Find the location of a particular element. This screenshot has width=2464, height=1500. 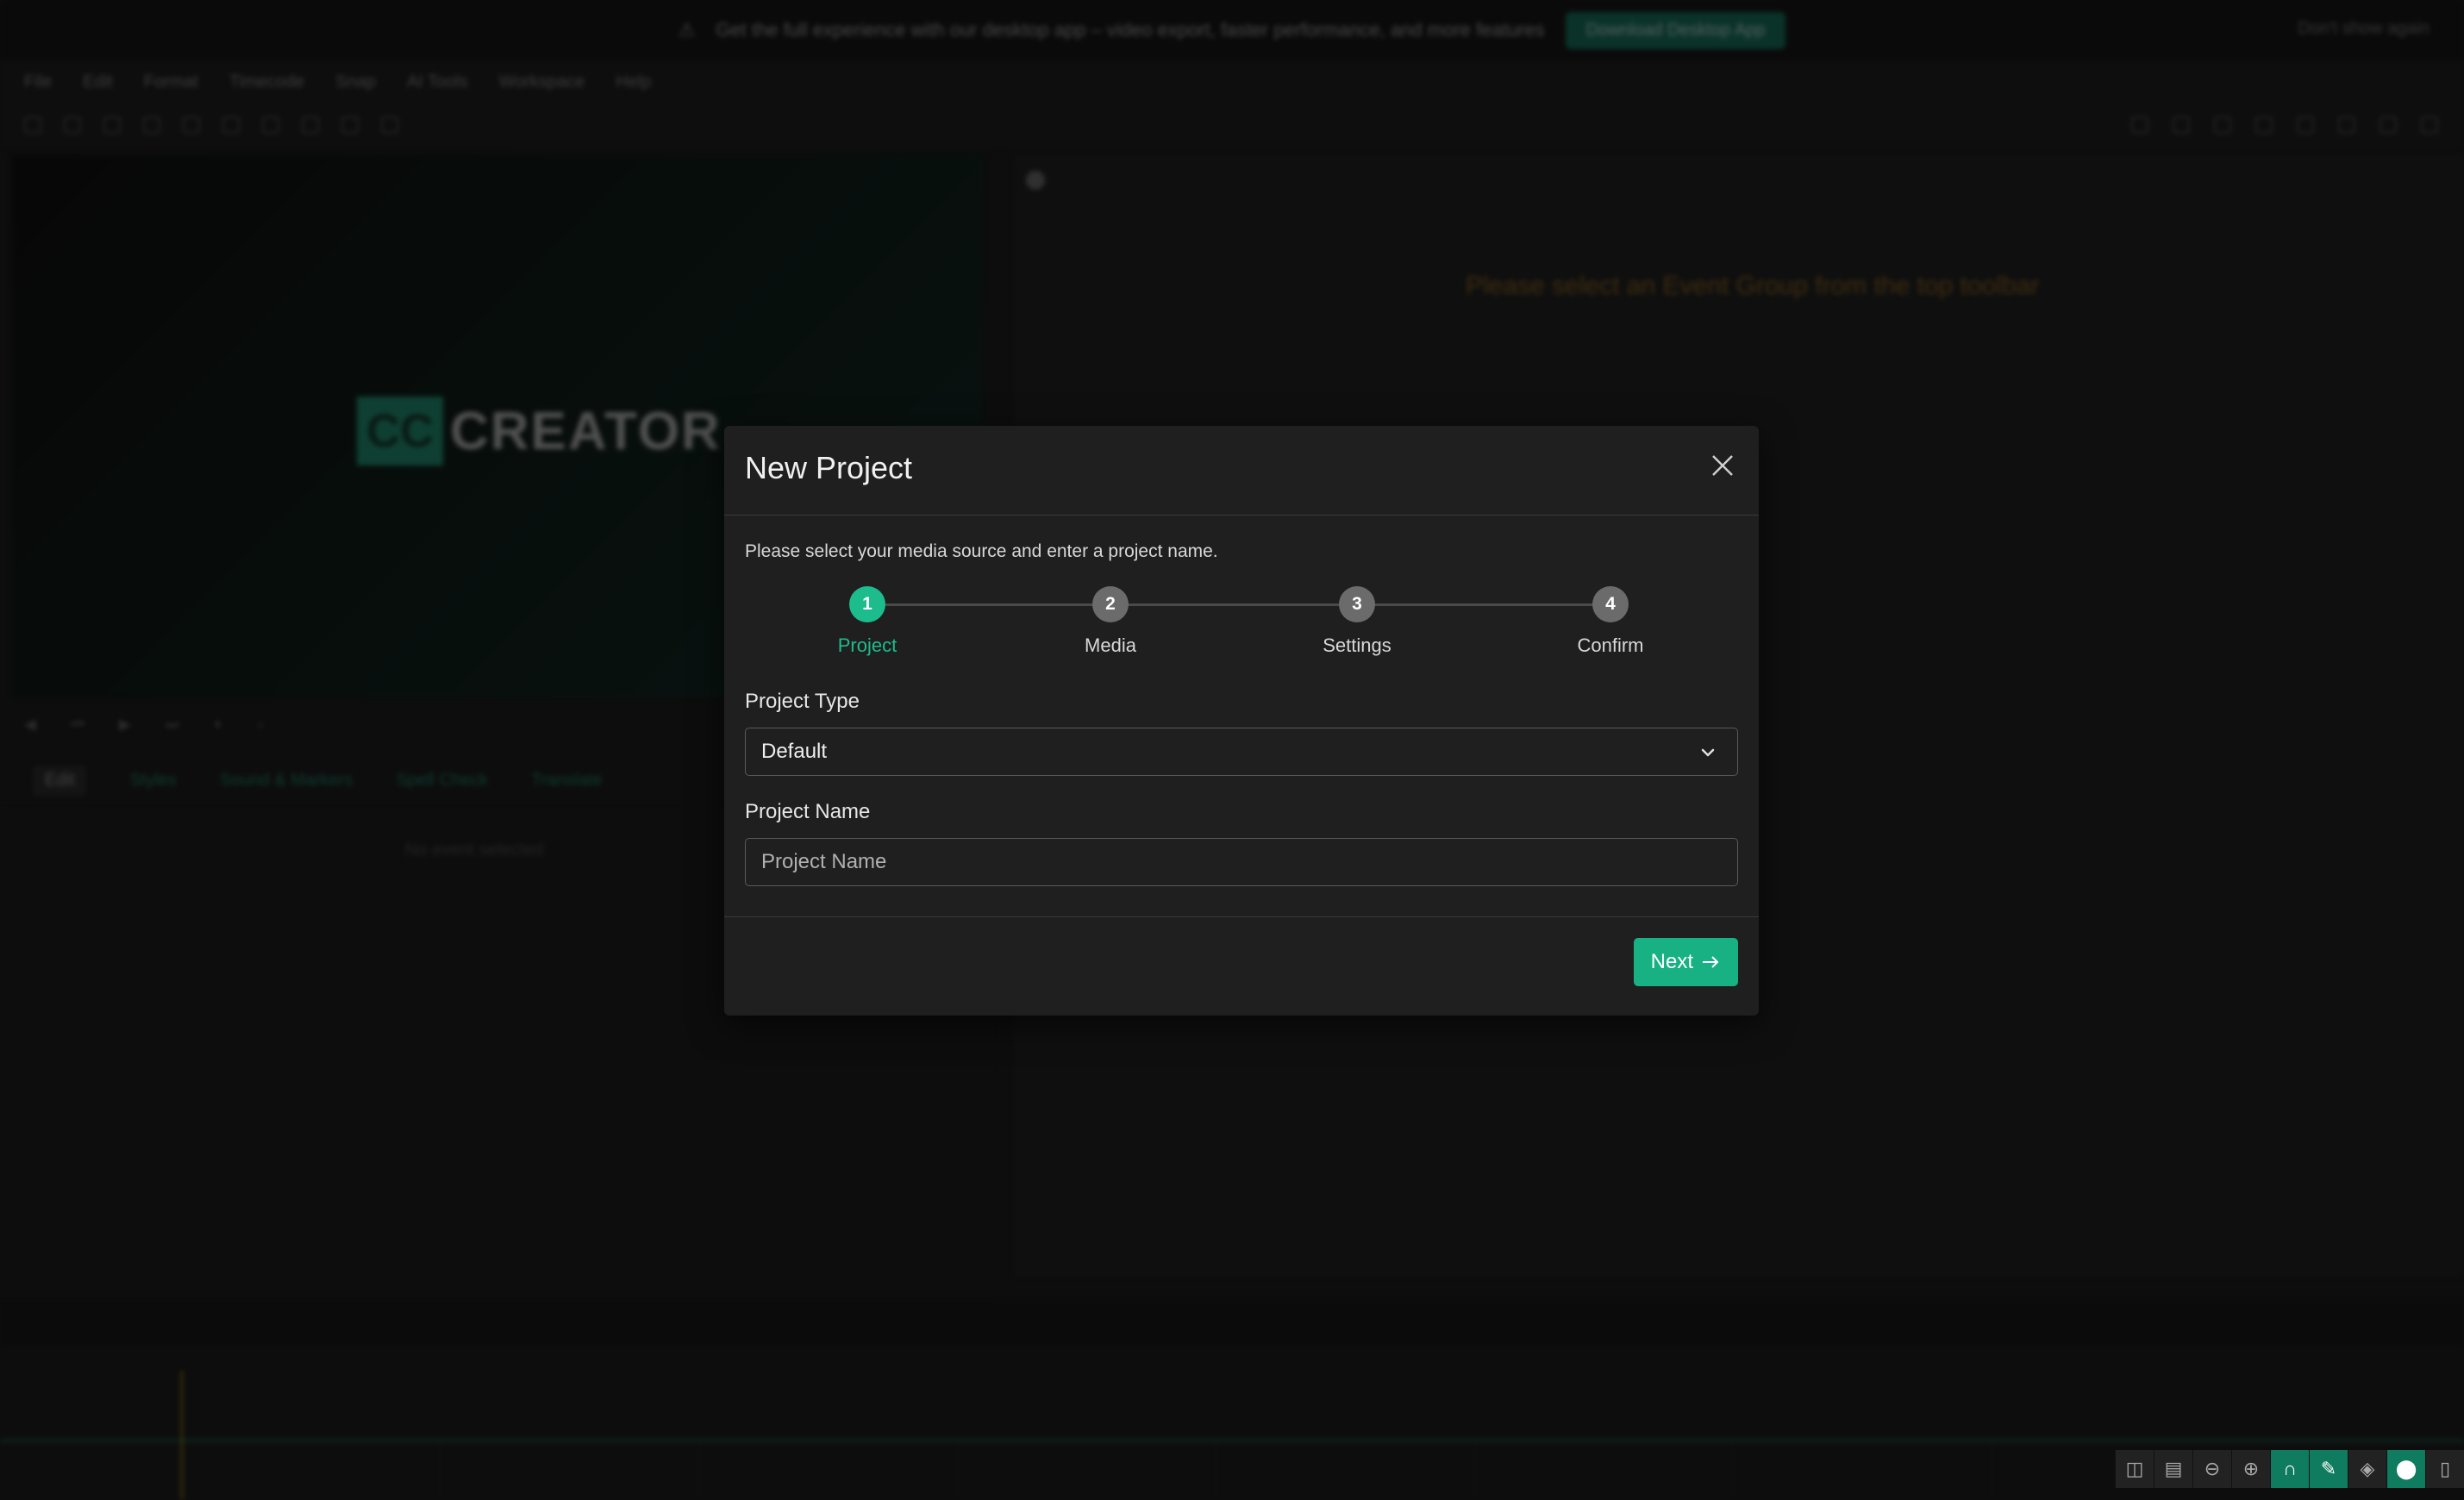

step-confirm: 4 Confirm is located at coordinates (1610, 621).